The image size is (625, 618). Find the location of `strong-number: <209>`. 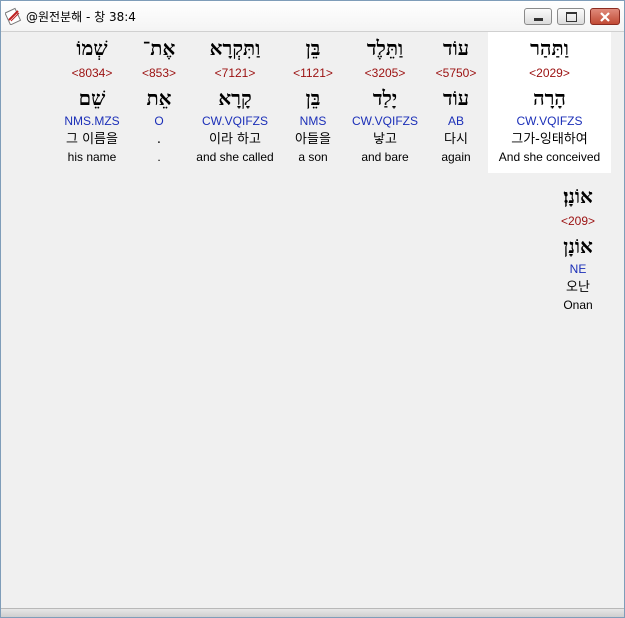

strong-number: <209> is located at coordinates (578, 221).